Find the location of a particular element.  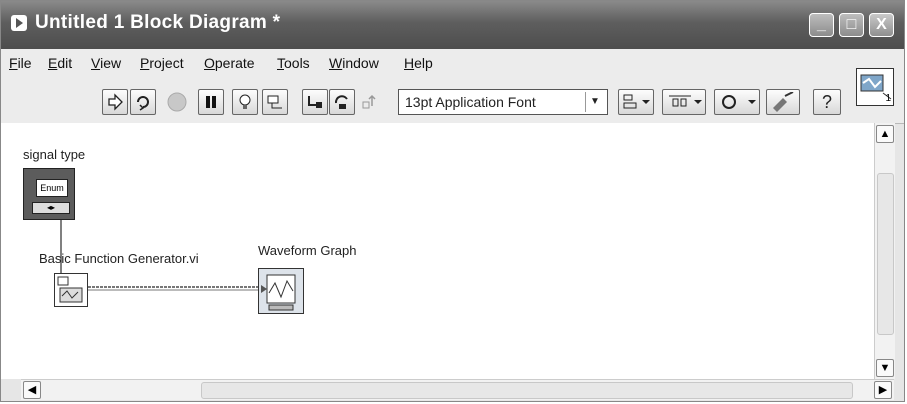

abort-button is located at coordinates (177, 102).